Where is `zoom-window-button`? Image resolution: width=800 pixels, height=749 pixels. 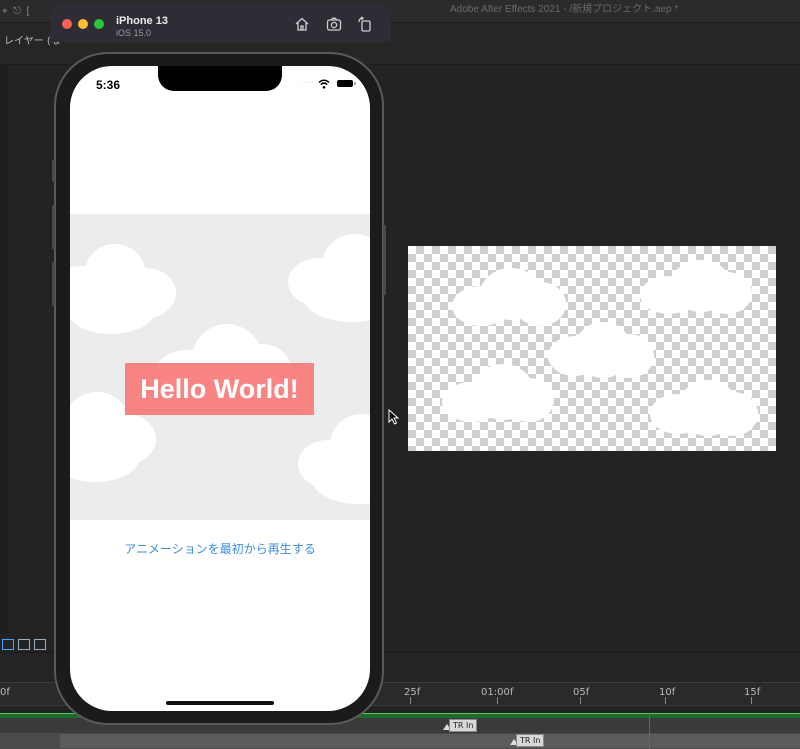
zoom-window-button is located at coordinates (99, 24).